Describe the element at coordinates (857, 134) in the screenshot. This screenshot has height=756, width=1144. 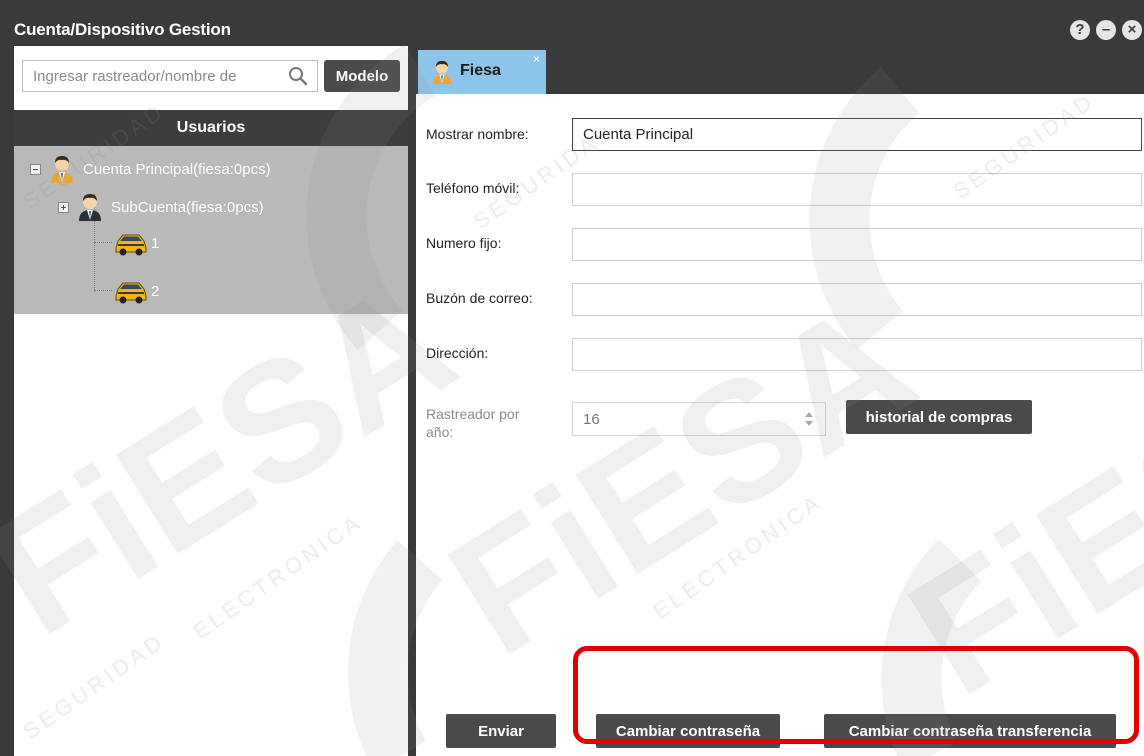
I see `display-name-input` at that location.